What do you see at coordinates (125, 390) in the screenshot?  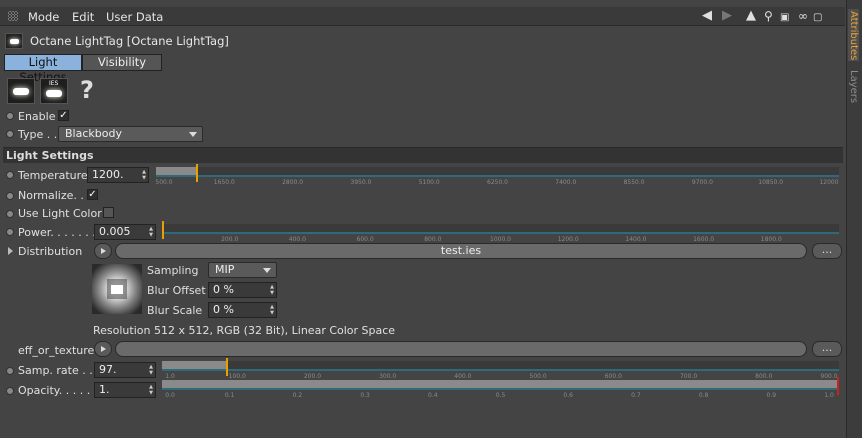 I see `opacity-field: 1. ▲ ▼` at bounding box center [125, 390].